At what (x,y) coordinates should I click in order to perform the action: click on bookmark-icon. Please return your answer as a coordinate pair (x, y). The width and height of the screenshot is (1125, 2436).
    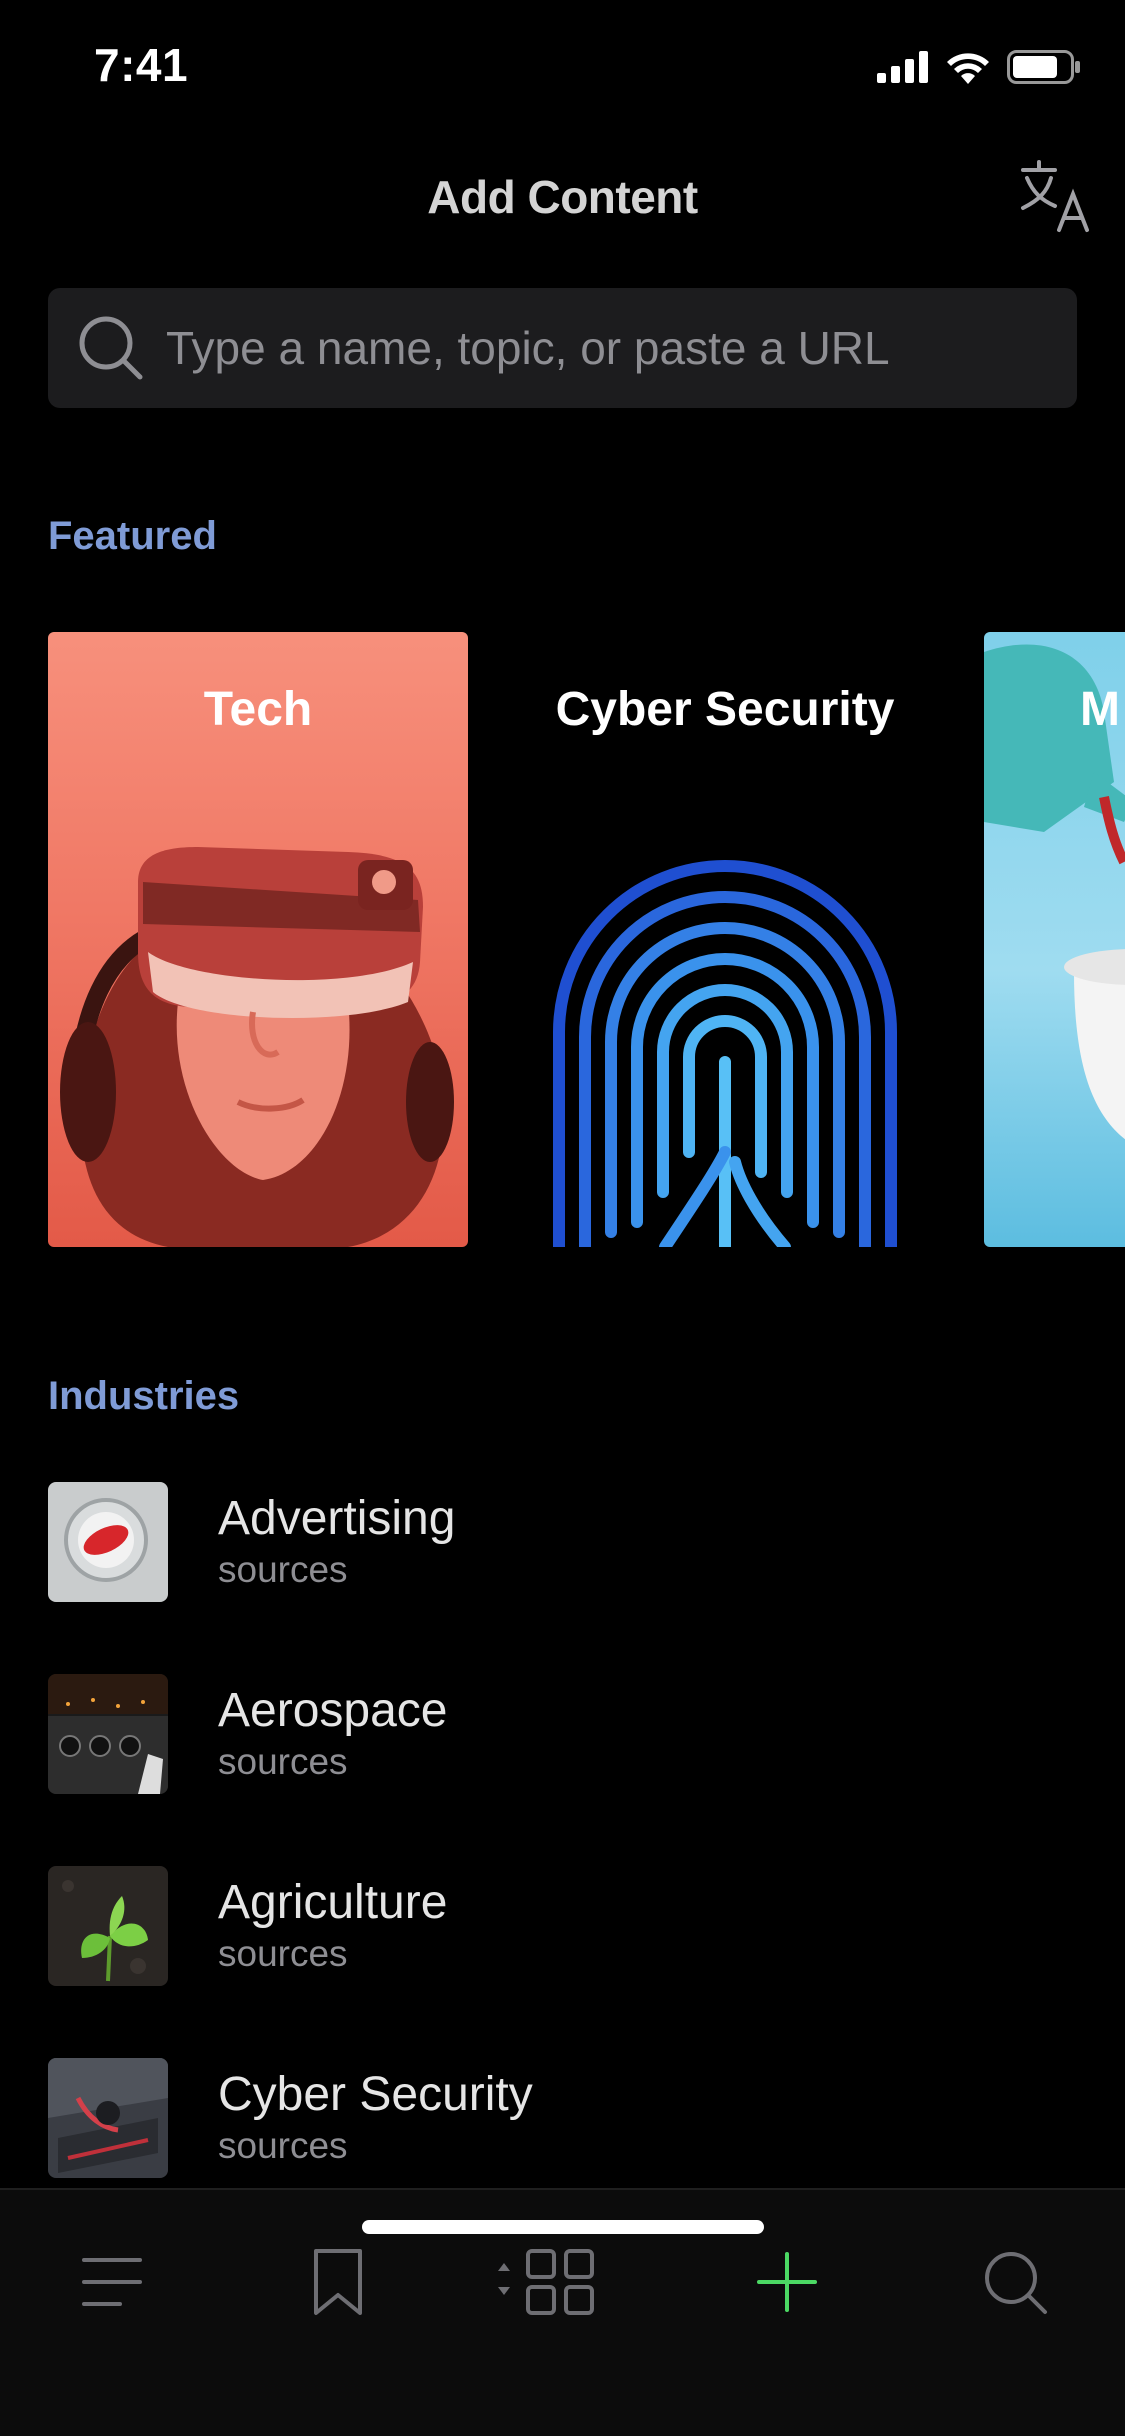
    Looking at the image, I should click on (338, 2282).